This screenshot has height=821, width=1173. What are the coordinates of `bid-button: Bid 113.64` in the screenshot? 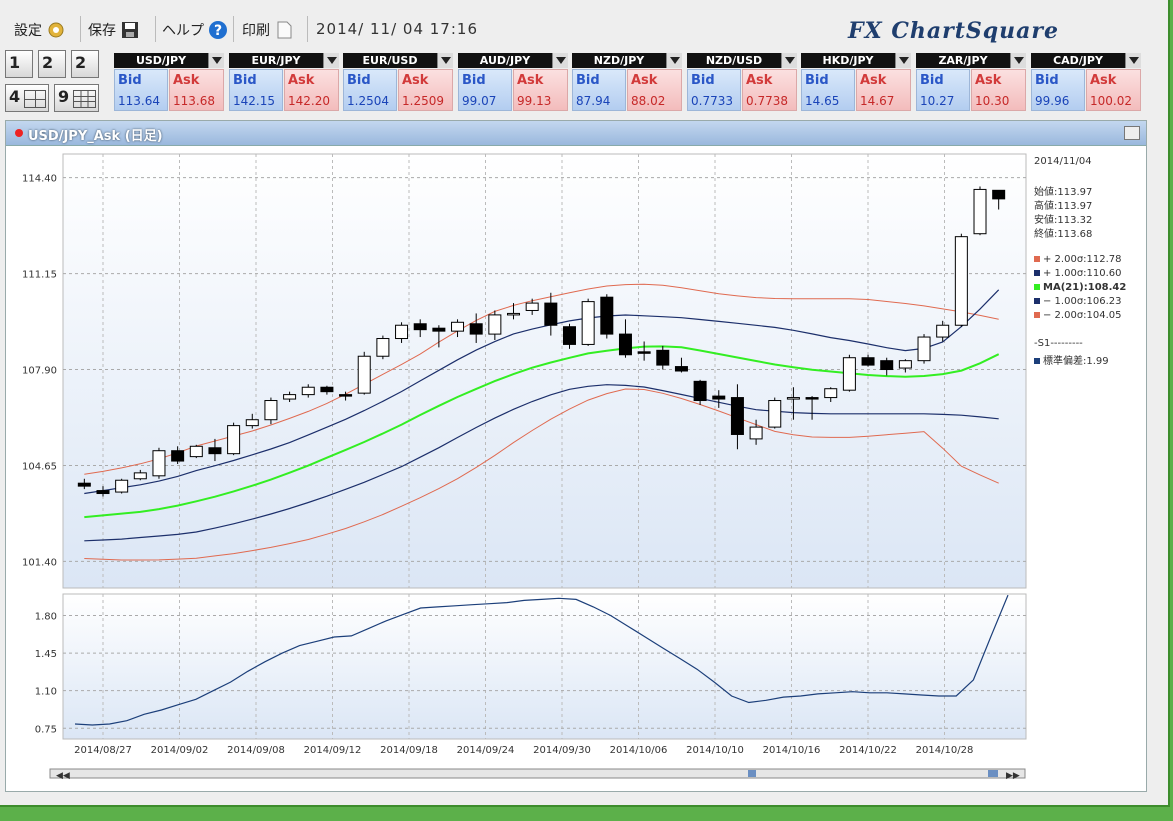 It's located at (141, 90).